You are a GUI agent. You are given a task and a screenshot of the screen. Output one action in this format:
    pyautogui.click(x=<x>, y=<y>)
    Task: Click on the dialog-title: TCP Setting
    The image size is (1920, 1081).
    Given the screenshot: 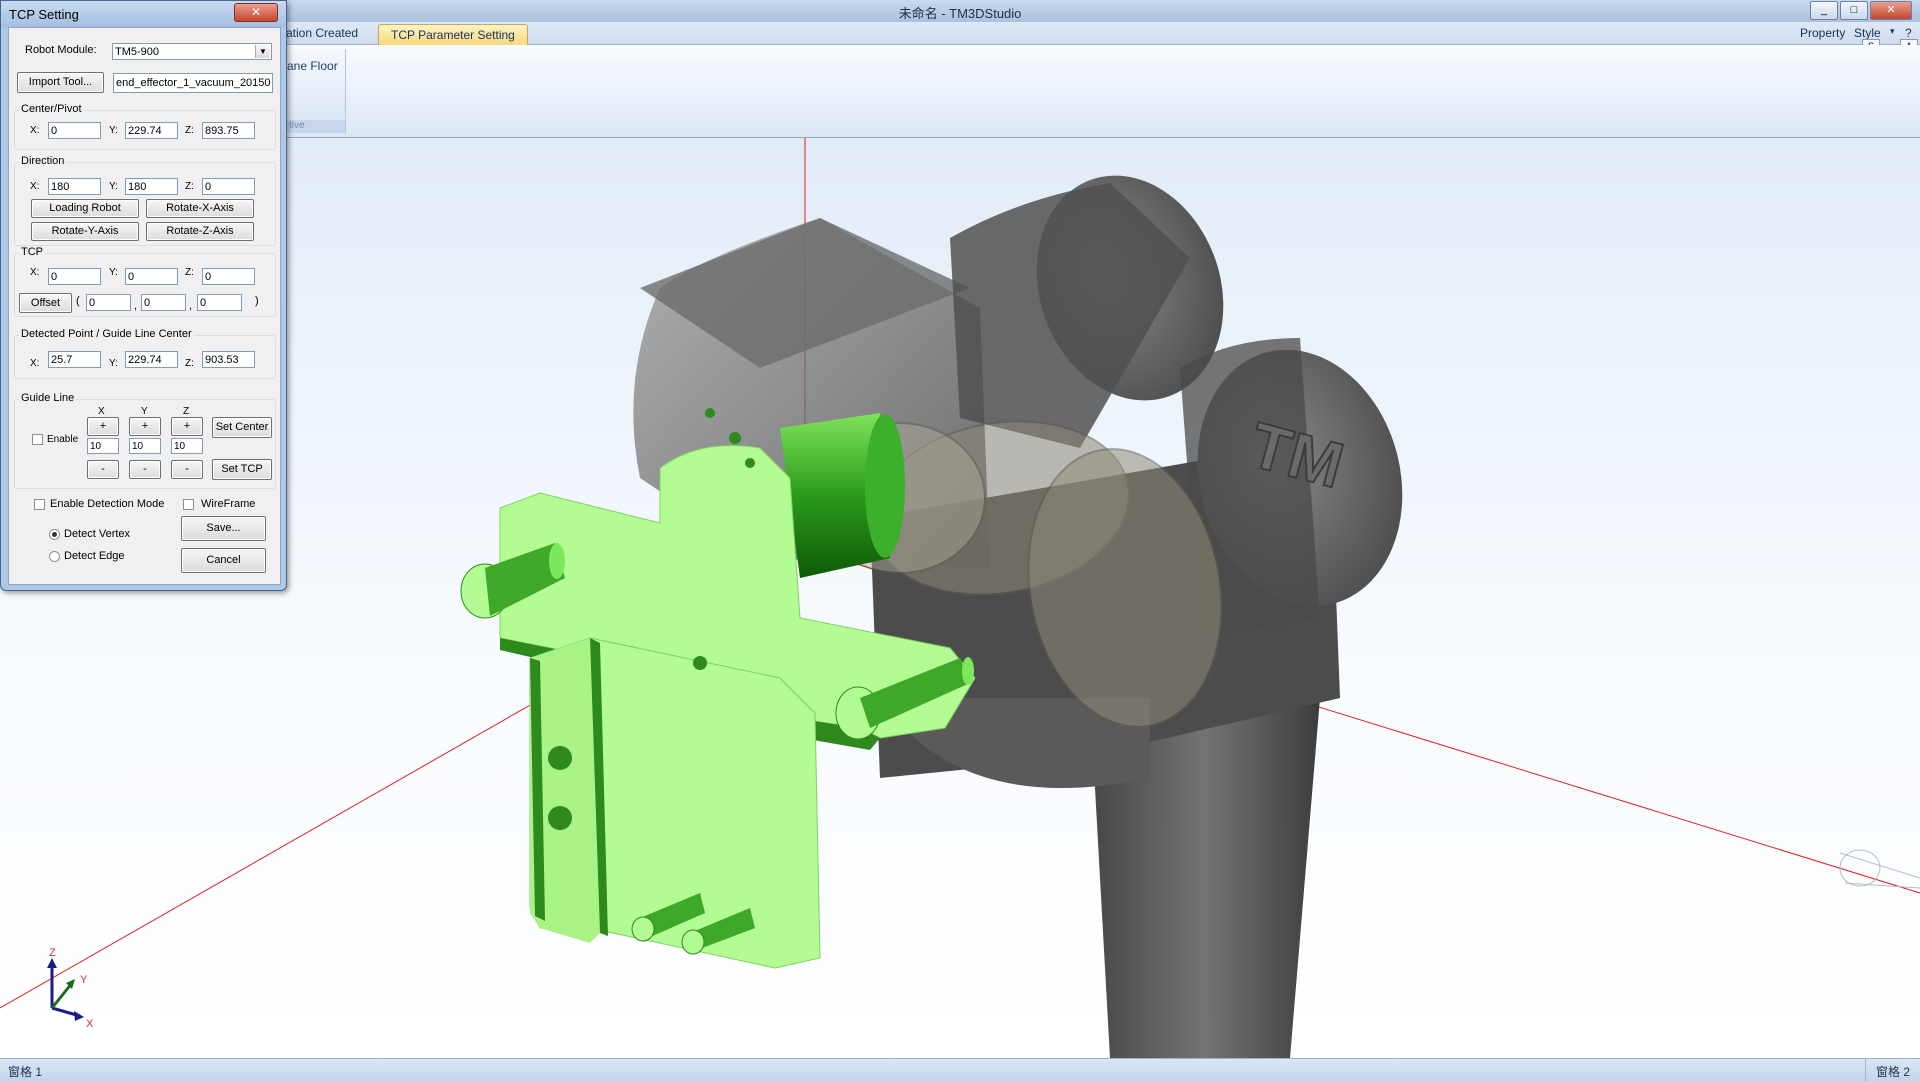 What is the action you would take?
    pyautogui.click(x=44, y=14)
    